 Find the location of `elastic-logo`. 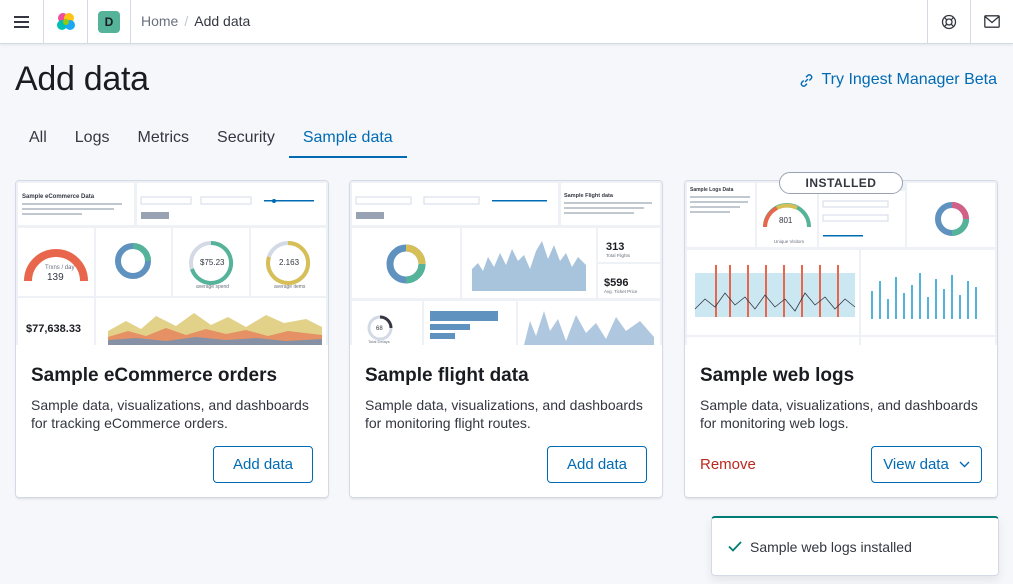

elastic-logo is located at coordinates (65, 21).